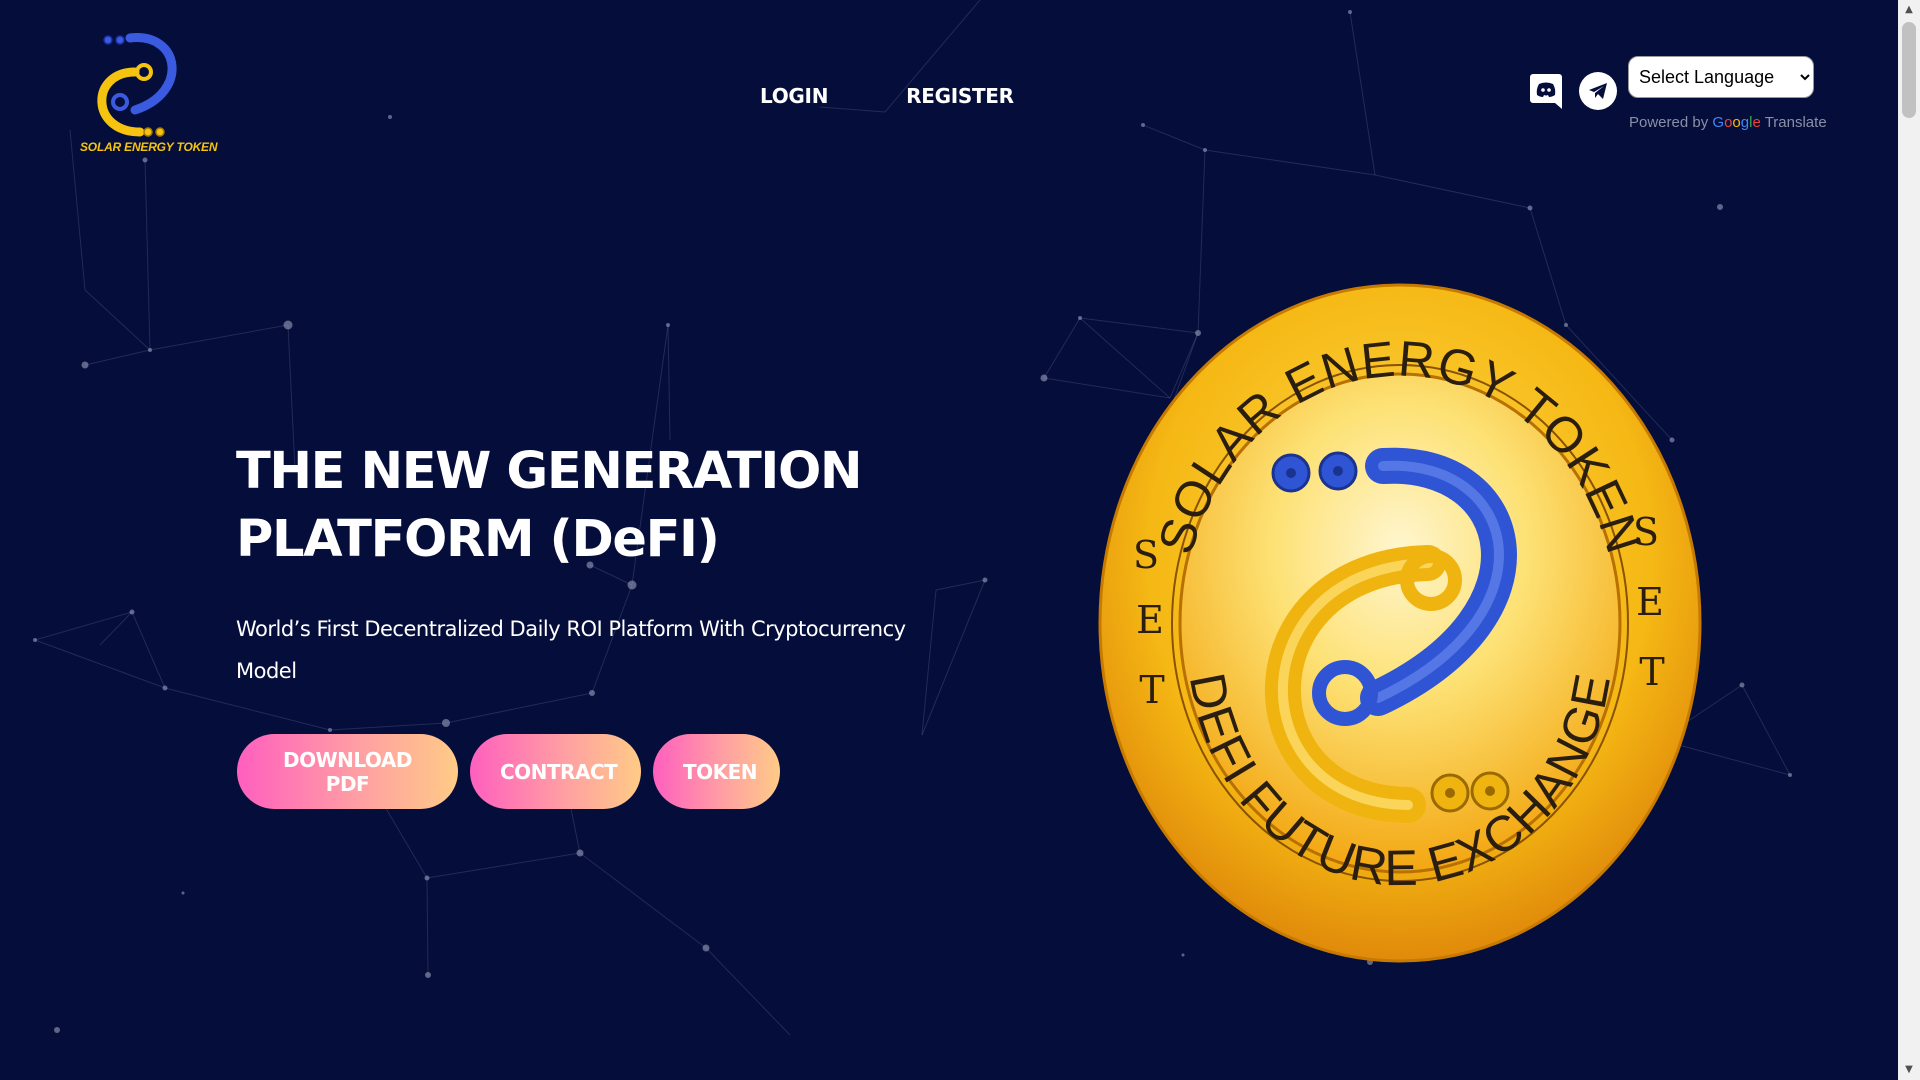 This screenshot has height=1080, width=1920. What do you see at coordinates (1721, 77) in the screenshot?
I see `language-select: Select Language` at bounding box center [1721, 77].